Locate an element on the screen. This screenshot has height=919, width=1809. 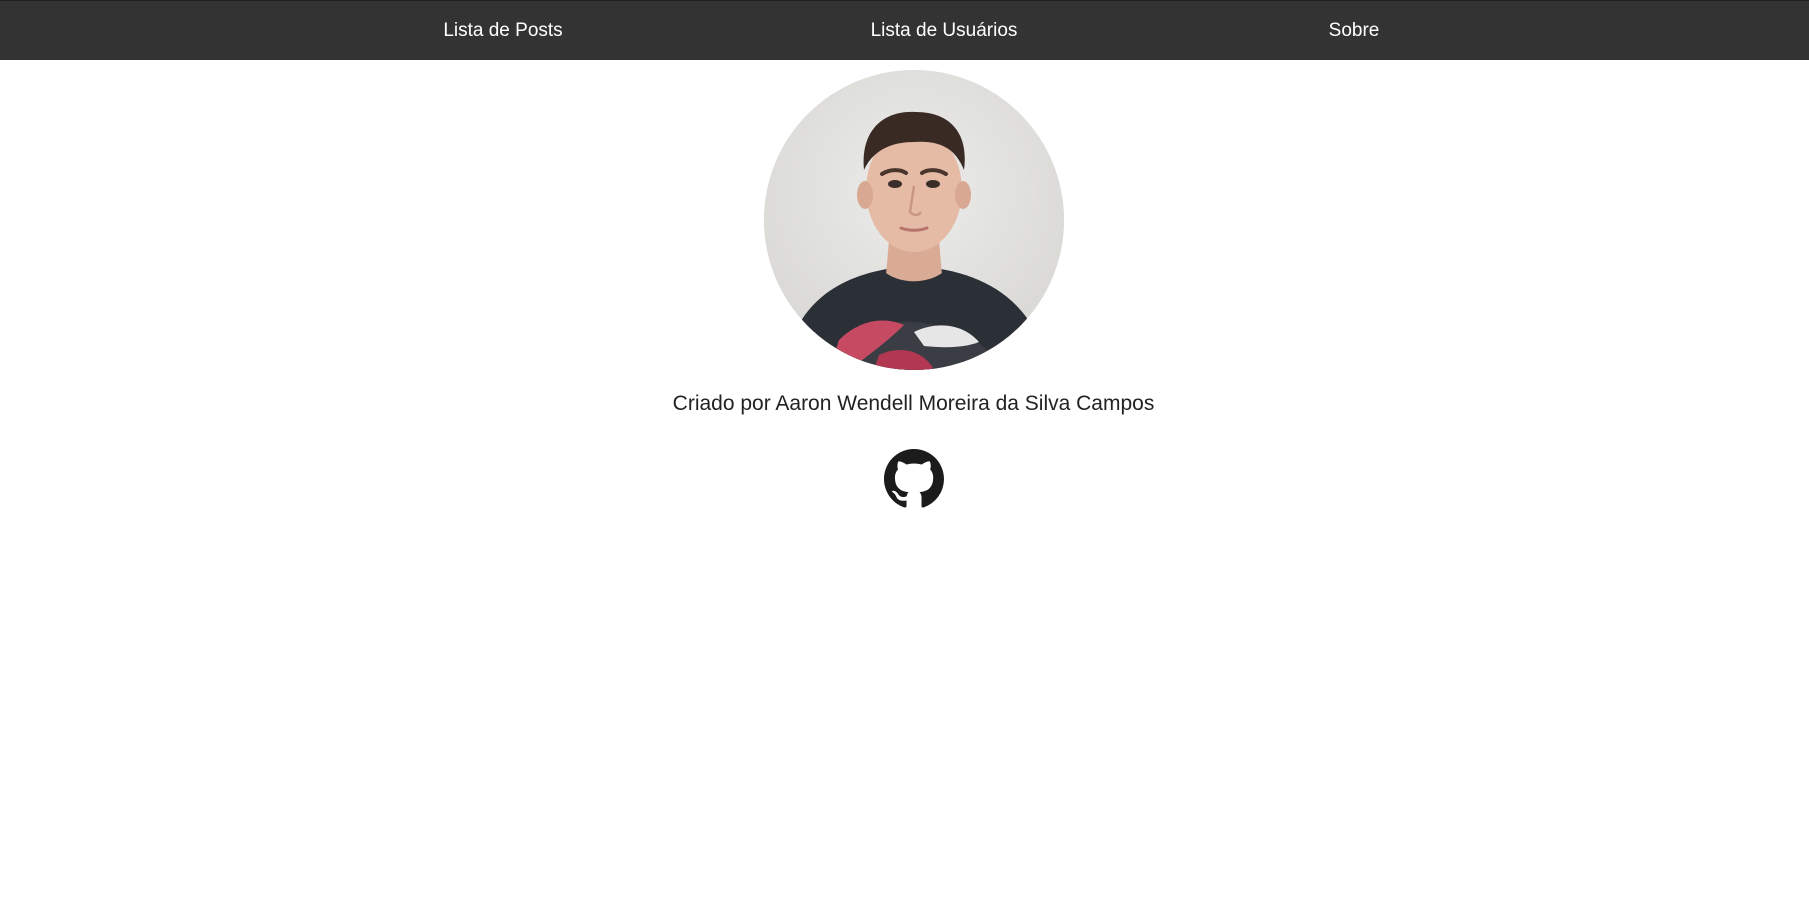
nav-link-posts: Lista de Posts is located at coordinates (502, 31).